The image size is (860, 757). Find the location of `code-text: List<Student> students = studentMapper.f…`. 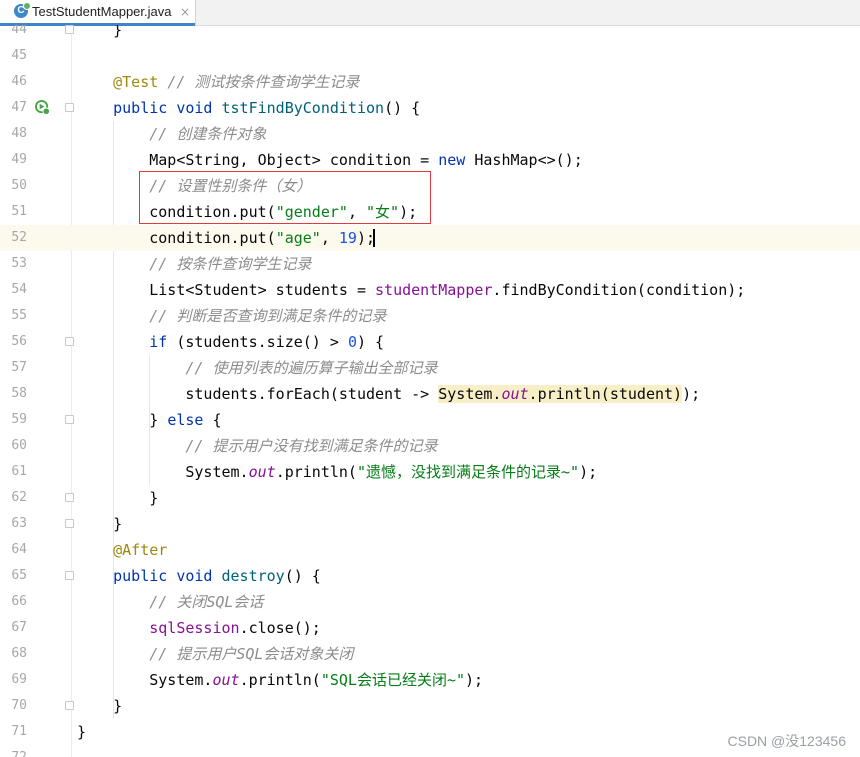

code-text: List<Student> students = studentMapper.f… is located at coordinates (411, 290).